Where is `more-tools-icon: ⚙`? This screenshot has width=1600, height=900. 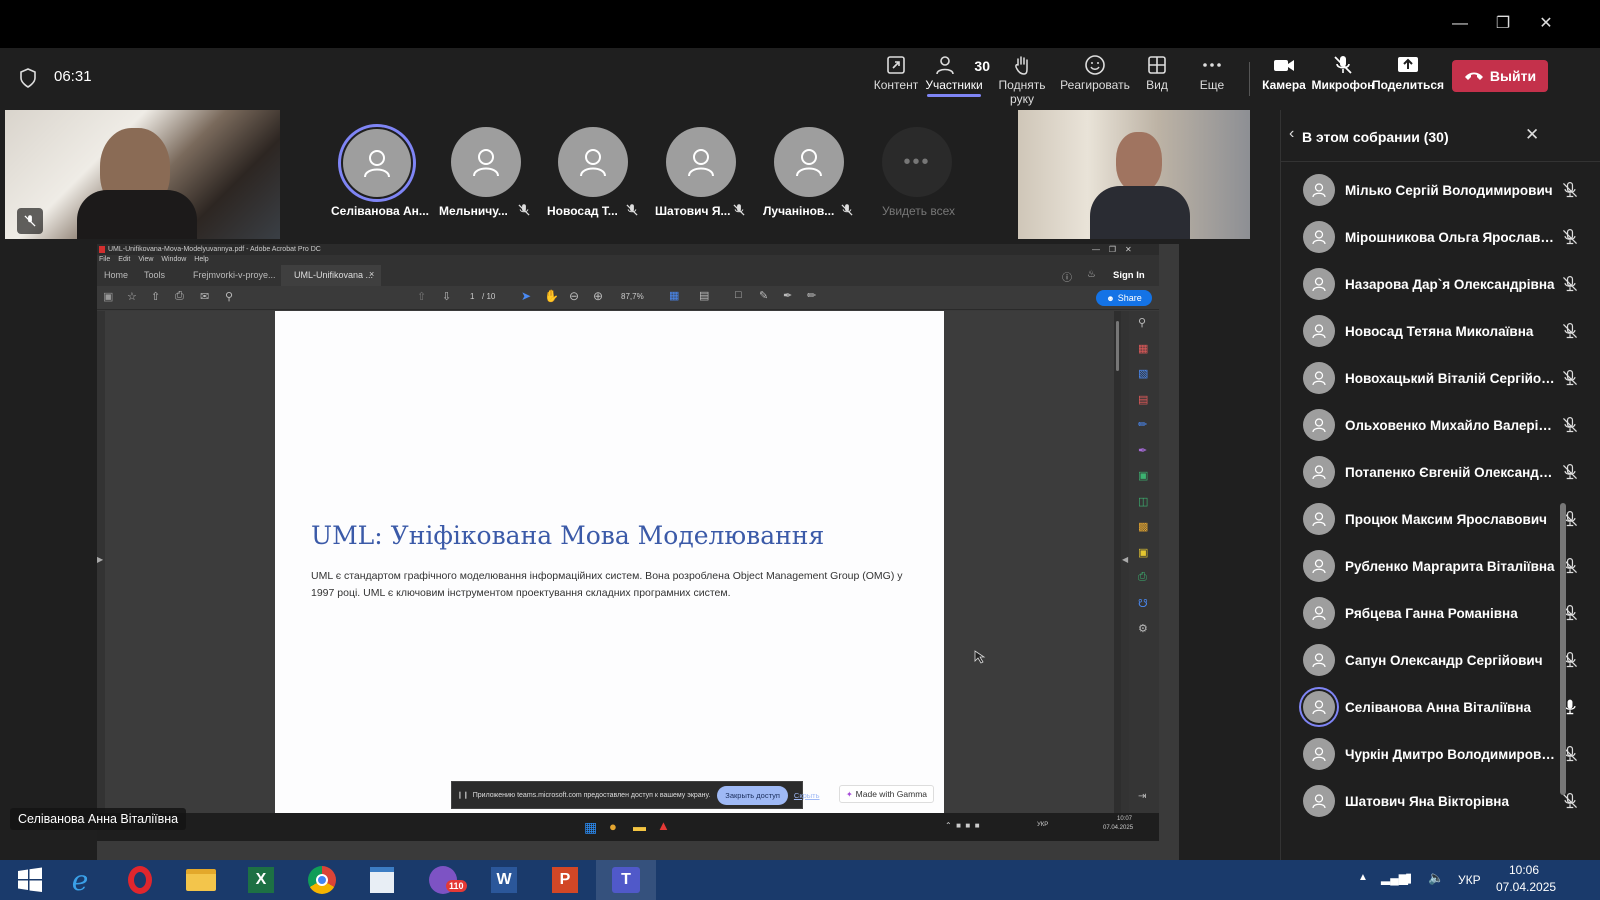
more-tools-icon: ⚙ is located at coordinates (1143, 628).